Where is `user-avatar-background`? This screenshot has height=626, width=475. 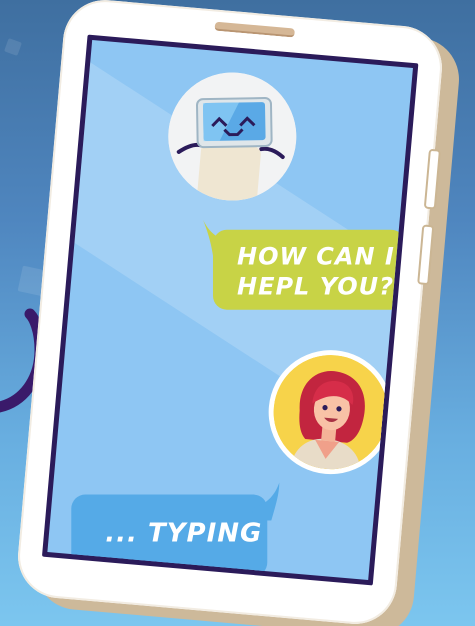 user-avatar-background is located at coordinates (330, 412).